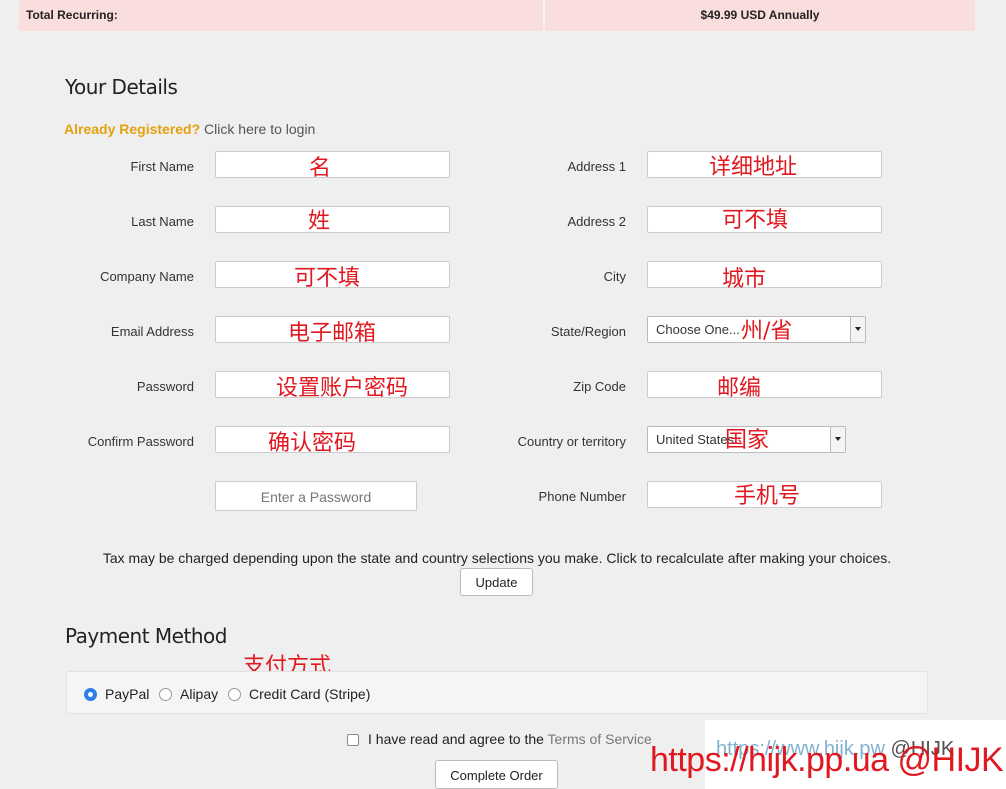 This screenshot has height=789, width=1006. What do you see at coordinates (496, 582) in the screenshot?
I see `update-button: Update` at bounding box center [496, 582].